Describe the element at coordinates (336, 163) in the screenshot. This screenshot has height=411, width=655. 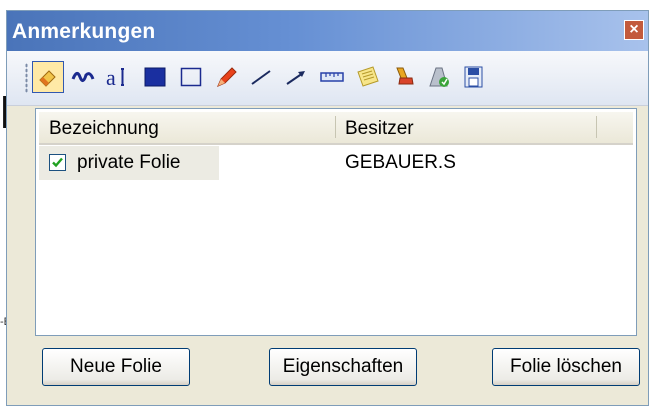
I see `list-item: private Folie GEBAUER.S` at that location.